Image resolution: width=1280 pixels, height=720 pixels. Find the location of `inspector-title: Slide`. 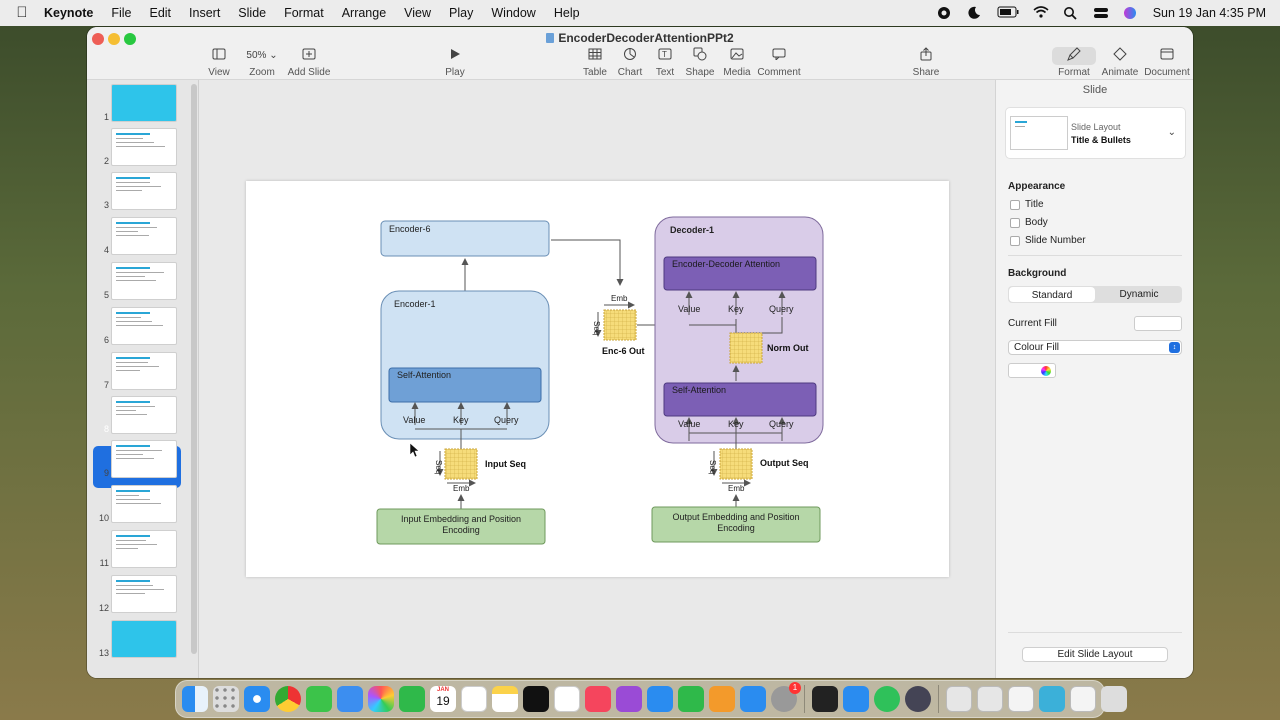

inspector-title: Slide is located at coordinates (1095, 90).